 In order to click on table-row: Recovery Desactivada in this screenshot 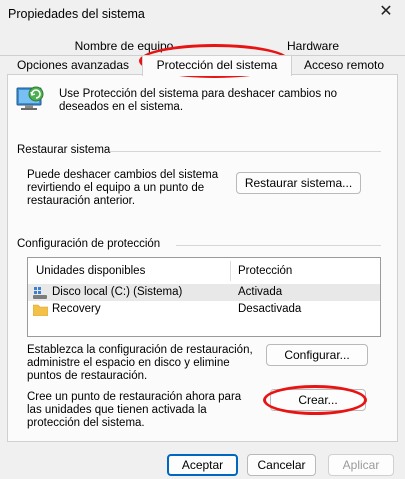, I will do `click(204, 309)`.